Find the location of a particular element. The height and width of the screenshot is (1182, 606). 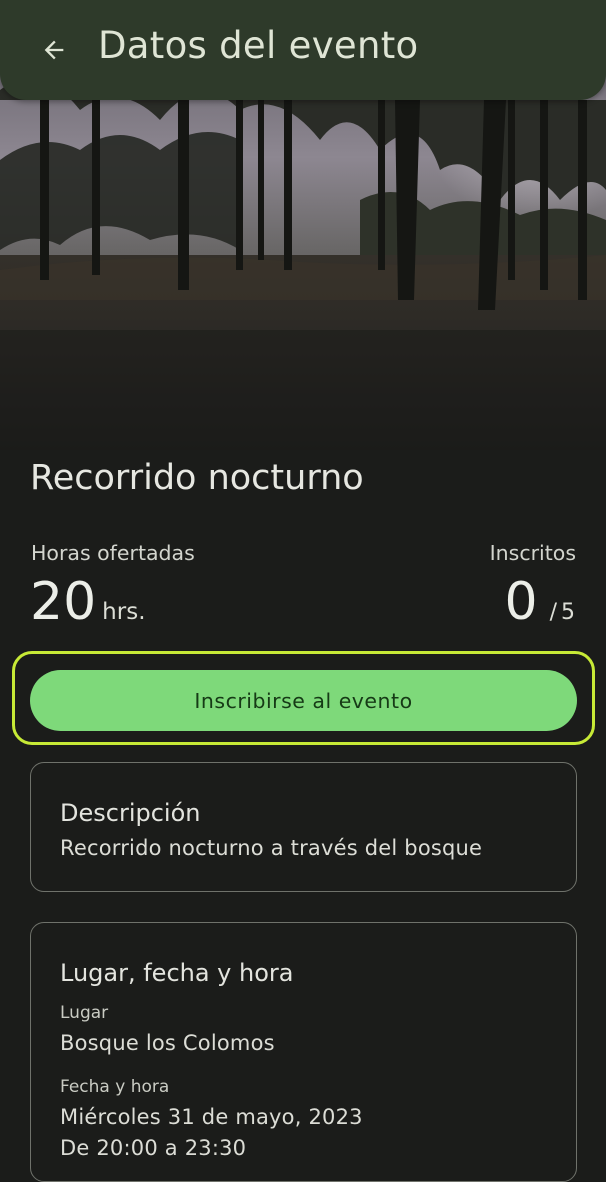

enrolled-value: 0 is located at coordinates (521, 602).